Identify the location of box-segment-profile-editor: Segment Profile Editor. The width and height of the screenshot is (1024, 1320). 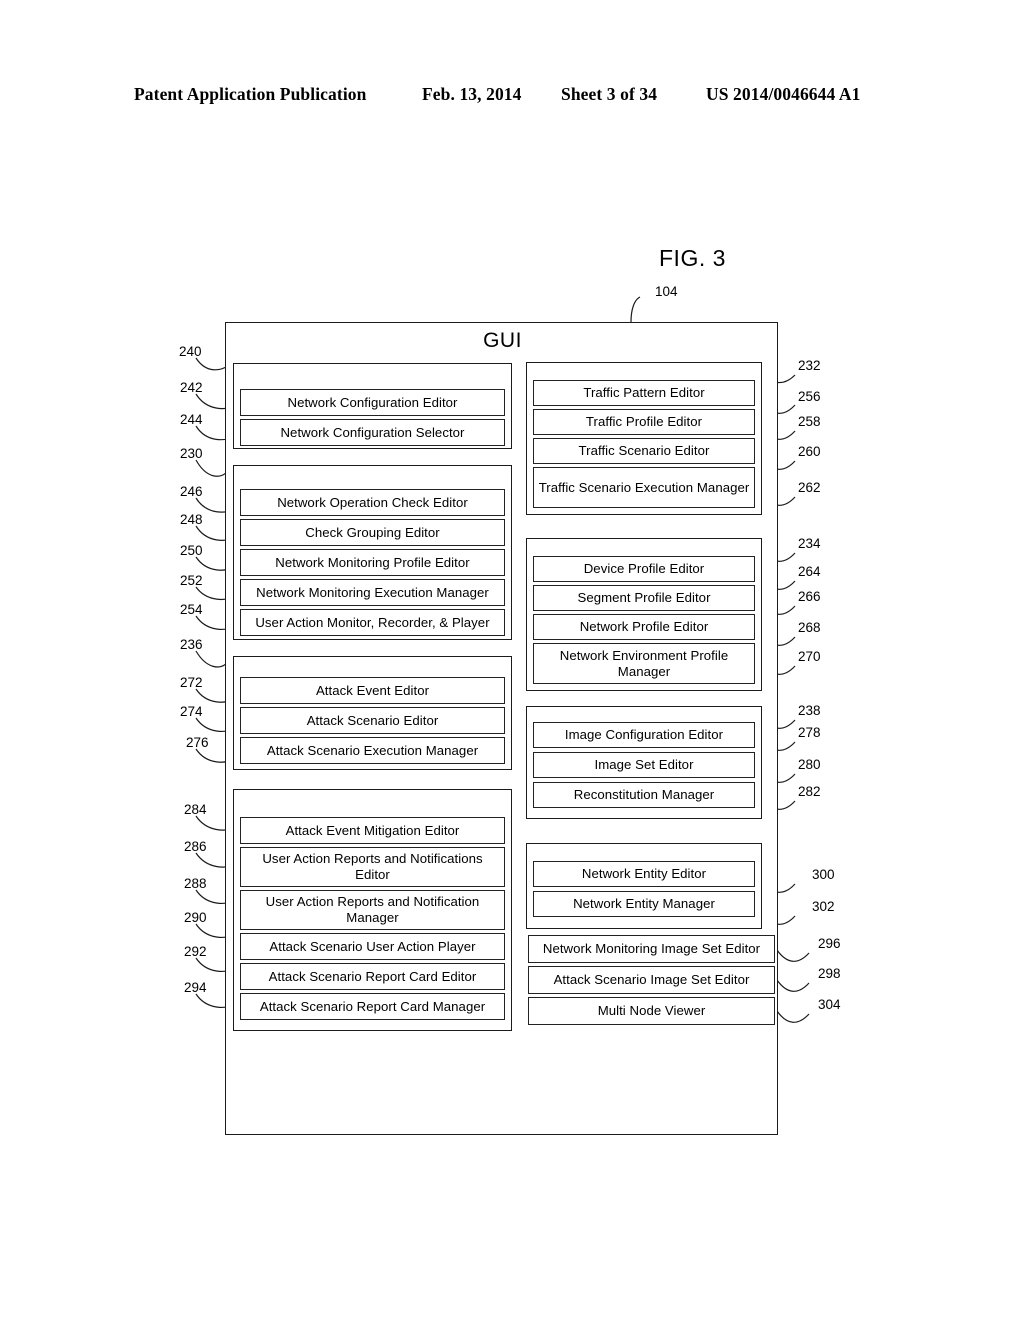
(644, 598).